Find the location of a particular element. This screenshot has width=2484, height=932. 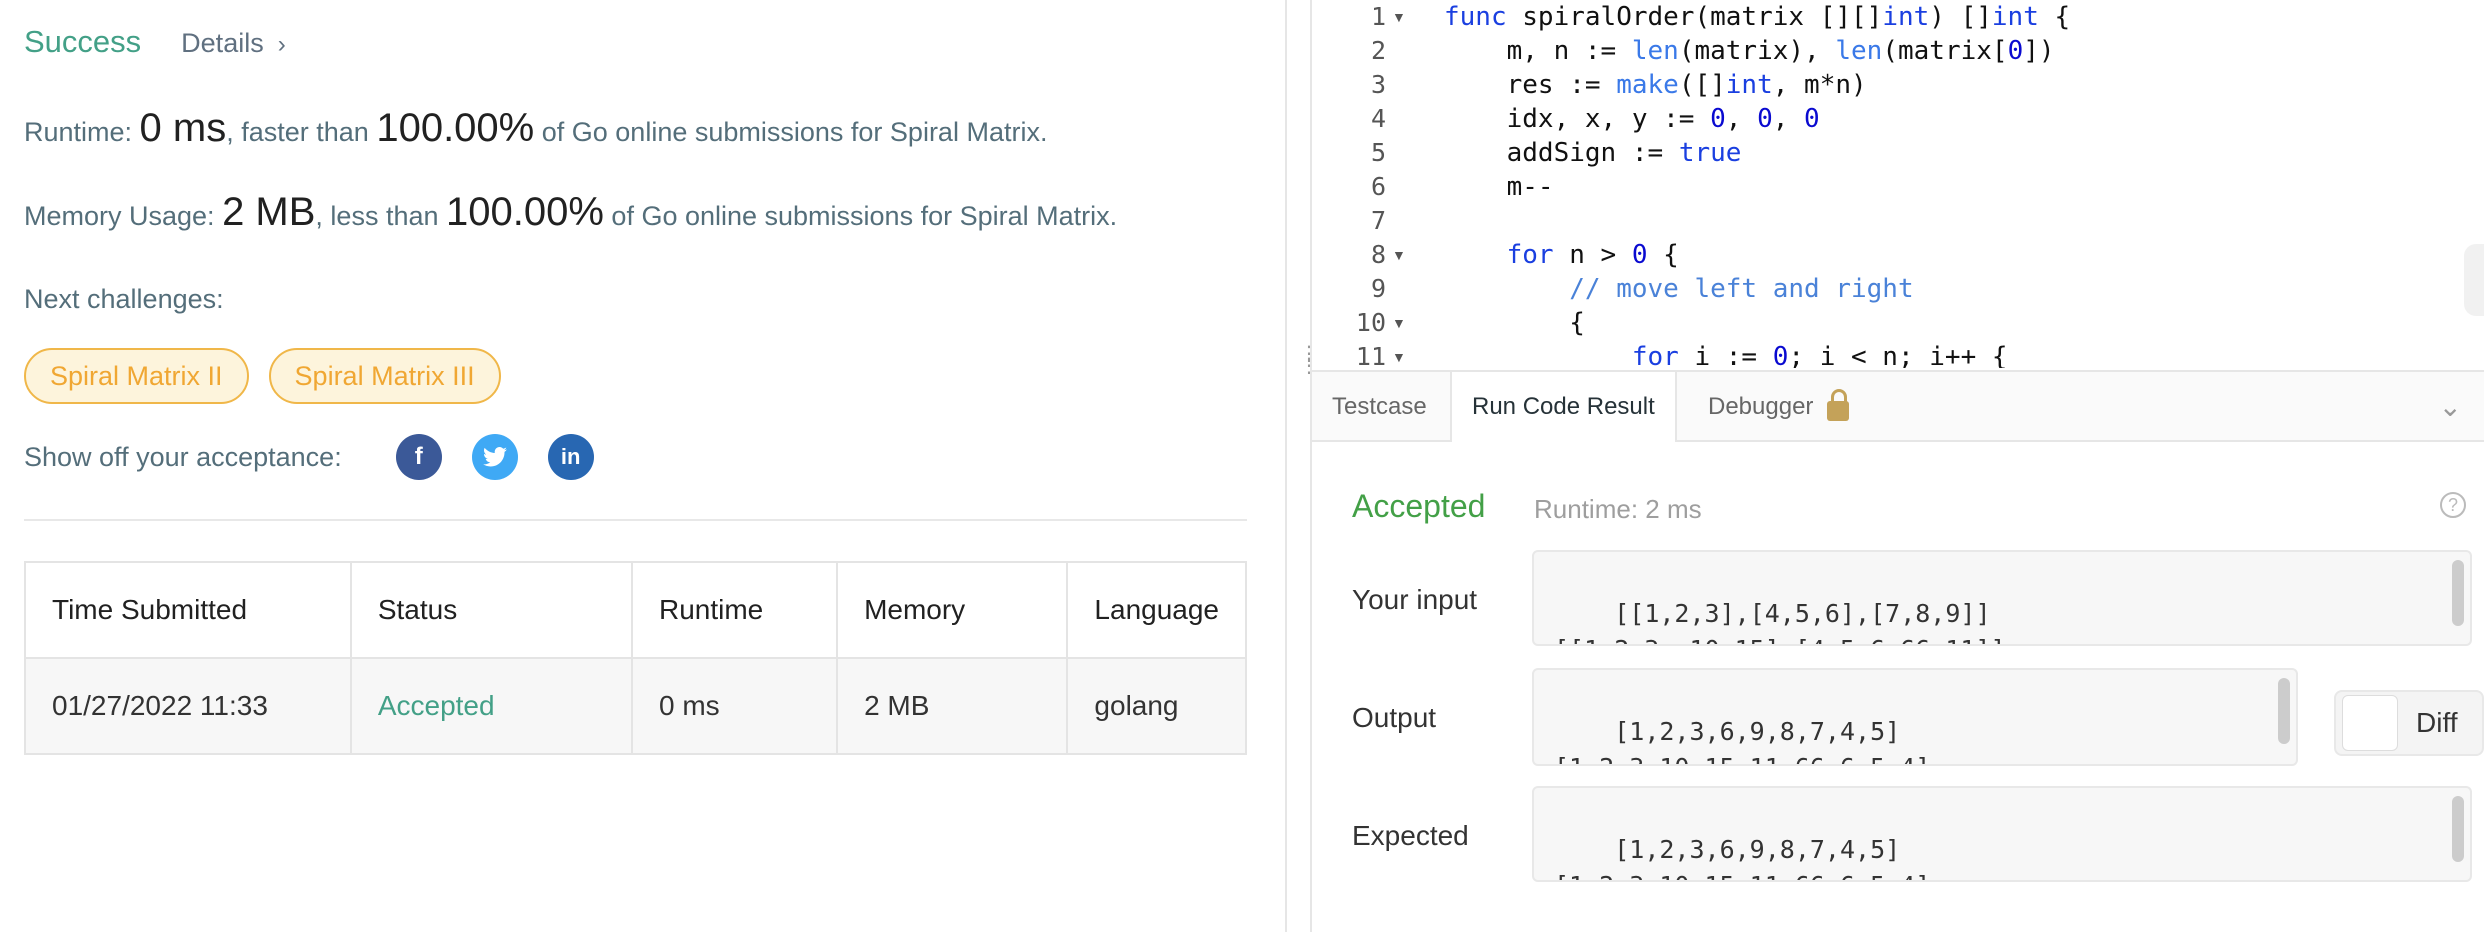

chevron-right-icon: › is located at coordinates (281, 44).